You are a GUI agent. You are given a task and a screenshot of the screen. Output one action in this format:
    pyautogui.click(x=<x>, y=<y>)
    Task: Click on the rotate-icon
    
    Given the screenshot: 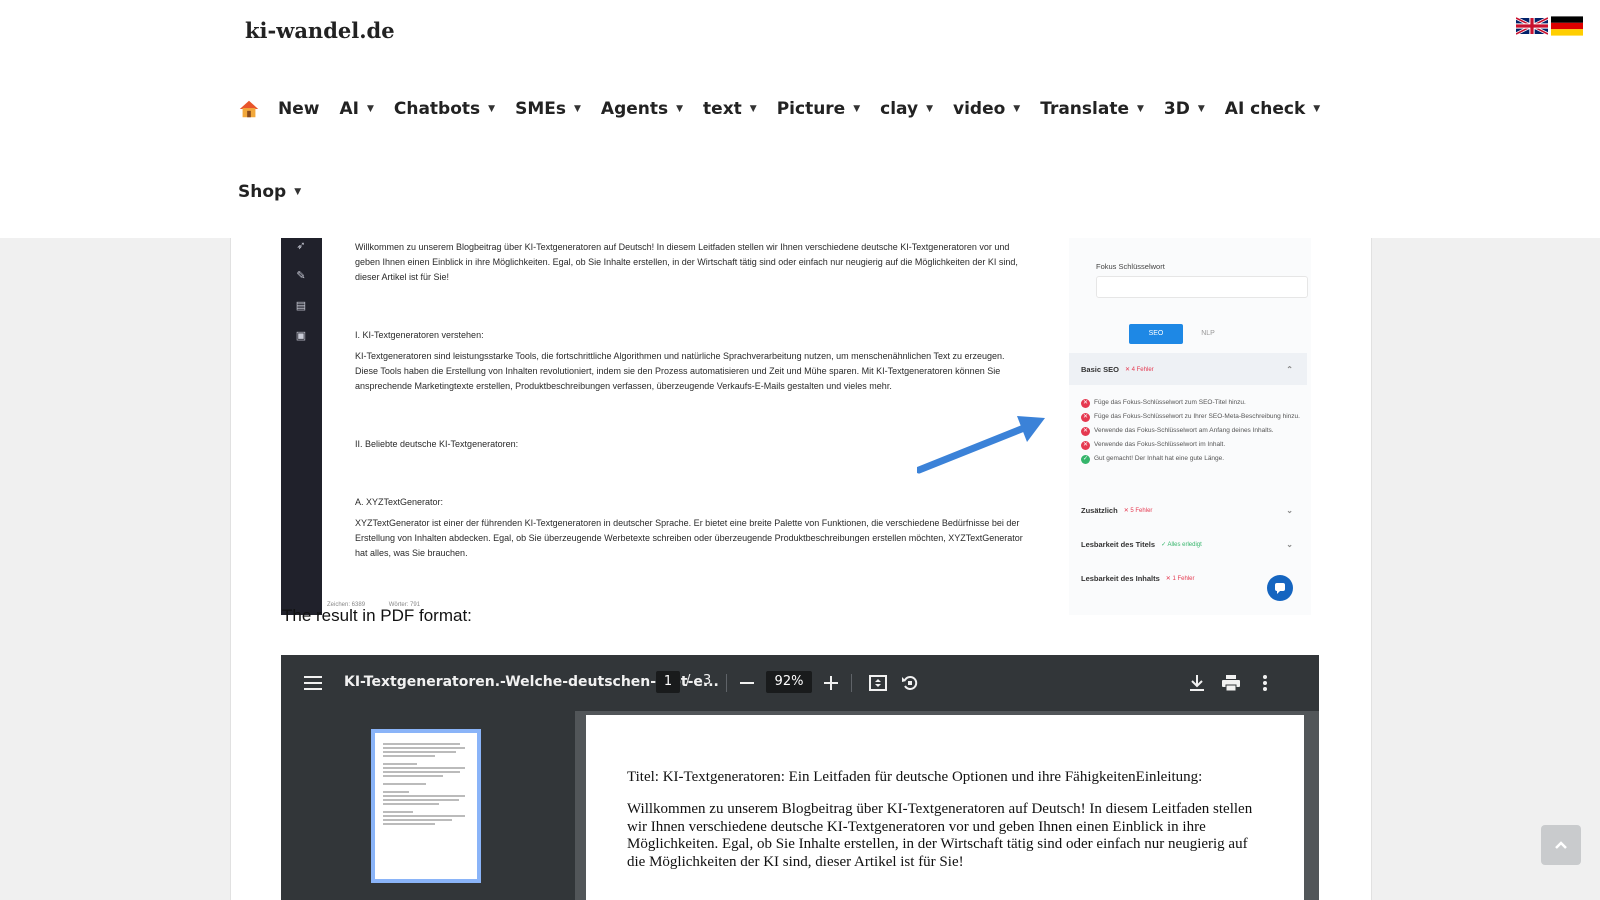 What is the action you would take?
    pyautogui.click(x=910, y=683)
    